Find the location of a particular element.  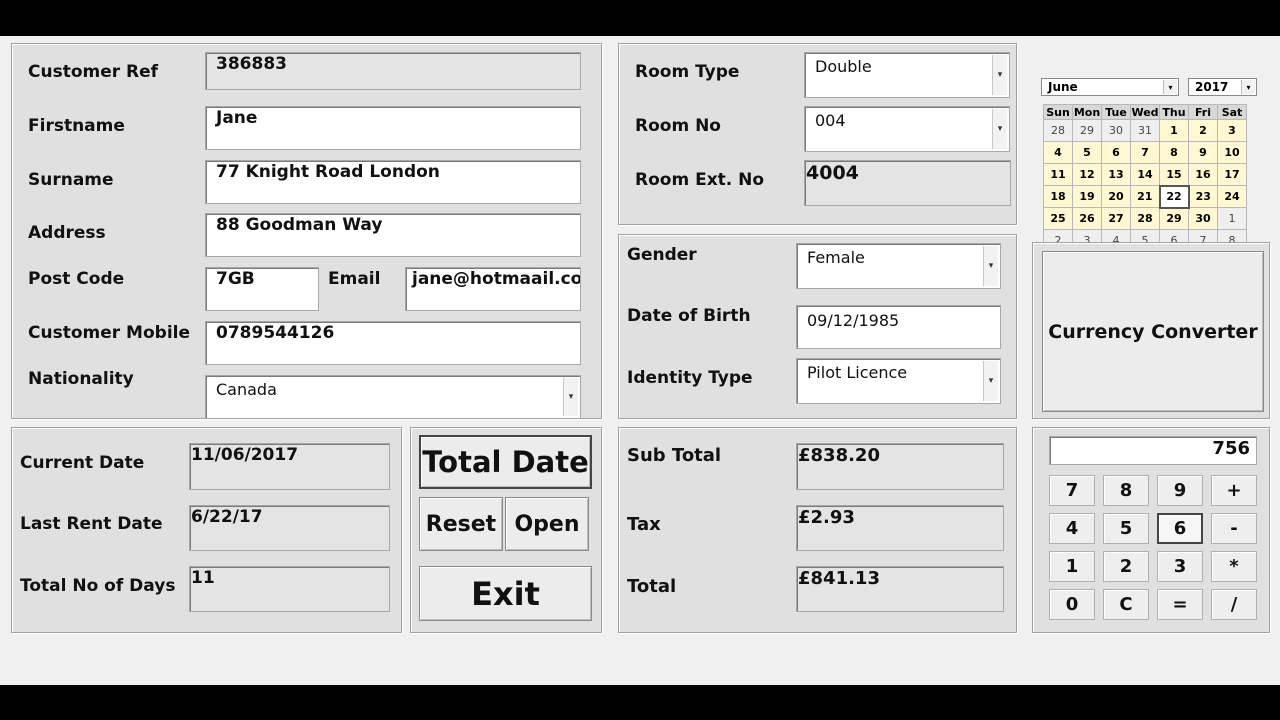

dob-field: 09/12/1985 is located at coordinates (898, 327).